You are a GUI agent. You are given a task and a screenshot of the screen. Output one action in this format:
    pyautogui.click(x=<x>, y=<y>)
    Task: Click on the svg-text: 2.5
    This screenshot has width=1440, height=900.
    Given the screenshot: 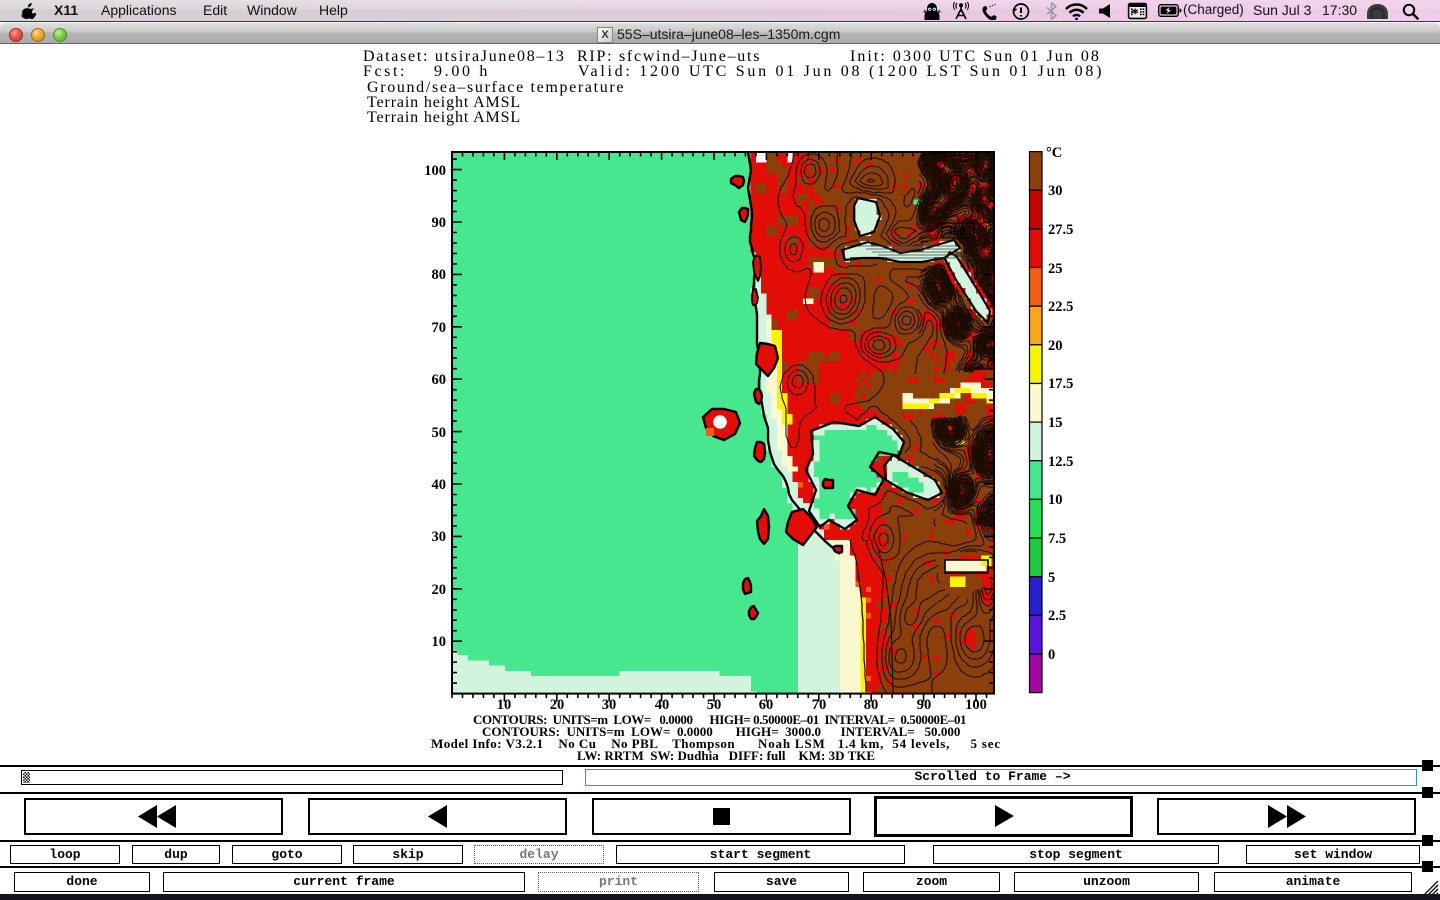 What is the action you would take?
    pyautogui.click(x=1057, y=616)
    